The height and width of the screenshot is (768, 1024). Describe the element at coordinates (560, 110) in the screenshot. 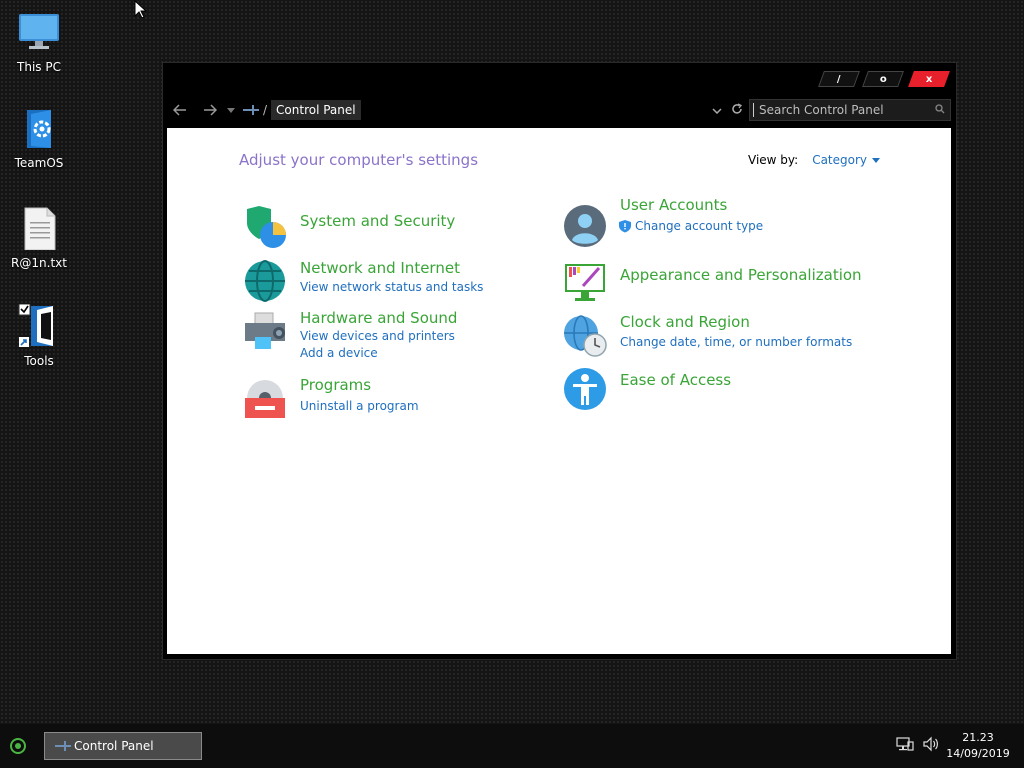

I see `address-bar: / Control Panel` at that location.